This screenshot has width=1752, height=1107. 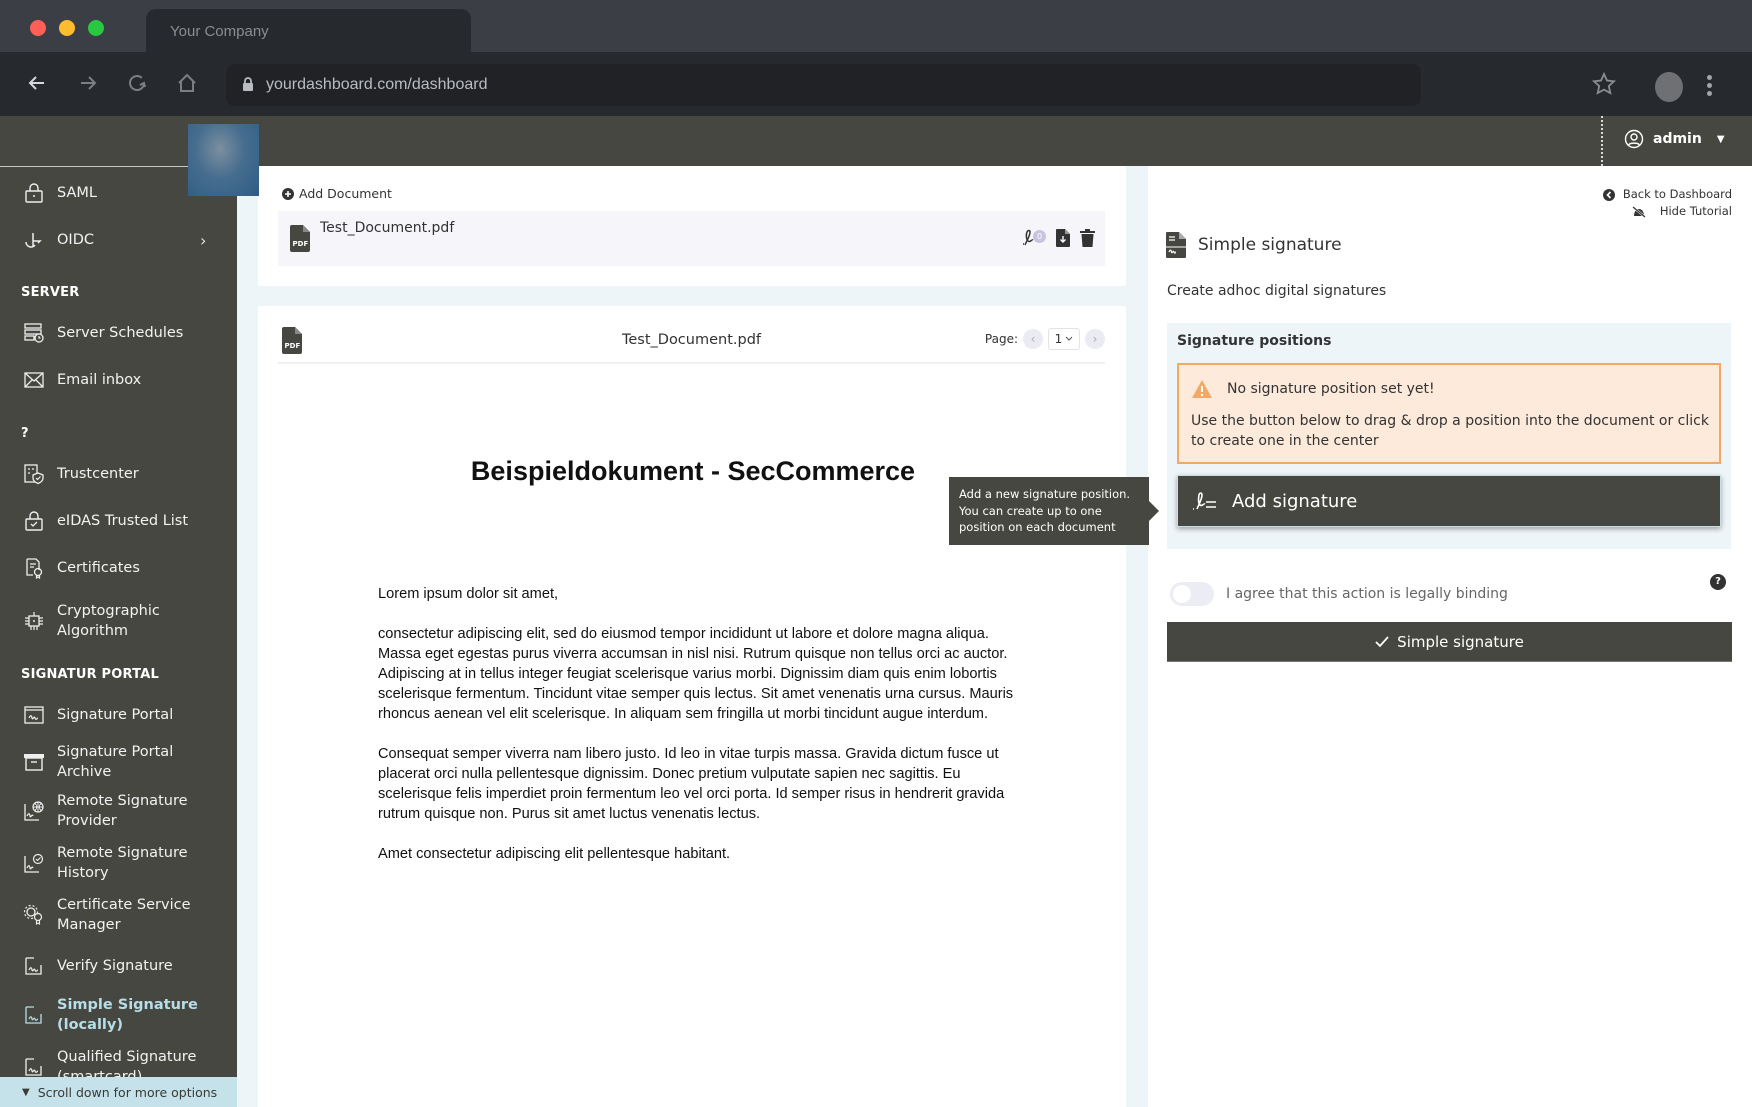 I want to click on document-list-card: Add Document PDF Test_Document.pdf 0, so click(x=692, y=226).